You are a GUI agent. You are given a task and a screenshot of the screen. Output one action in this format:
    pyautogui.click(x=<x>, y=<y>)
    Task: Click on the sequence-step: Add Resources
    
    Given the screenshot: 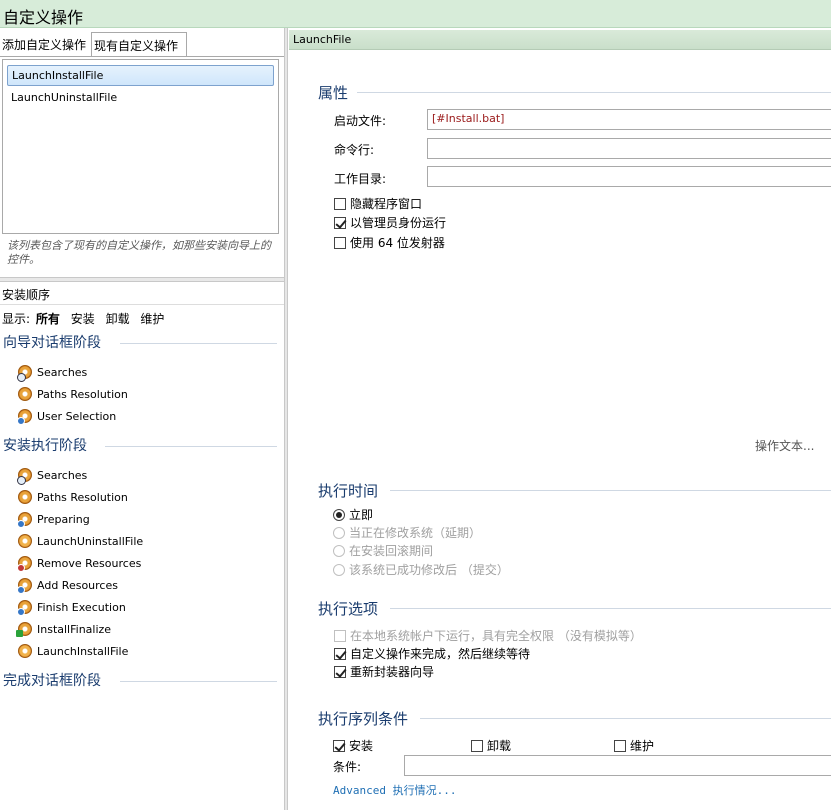 What is the action you would take?
    pyautogui.click(x=67, y=585)
    